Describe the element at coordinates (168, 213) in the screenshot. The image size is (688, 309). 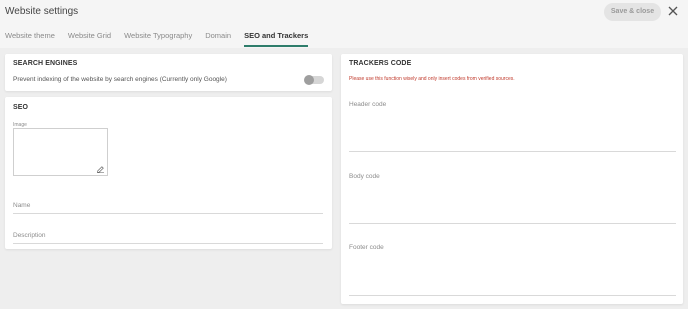
I see `name-field` at that location.